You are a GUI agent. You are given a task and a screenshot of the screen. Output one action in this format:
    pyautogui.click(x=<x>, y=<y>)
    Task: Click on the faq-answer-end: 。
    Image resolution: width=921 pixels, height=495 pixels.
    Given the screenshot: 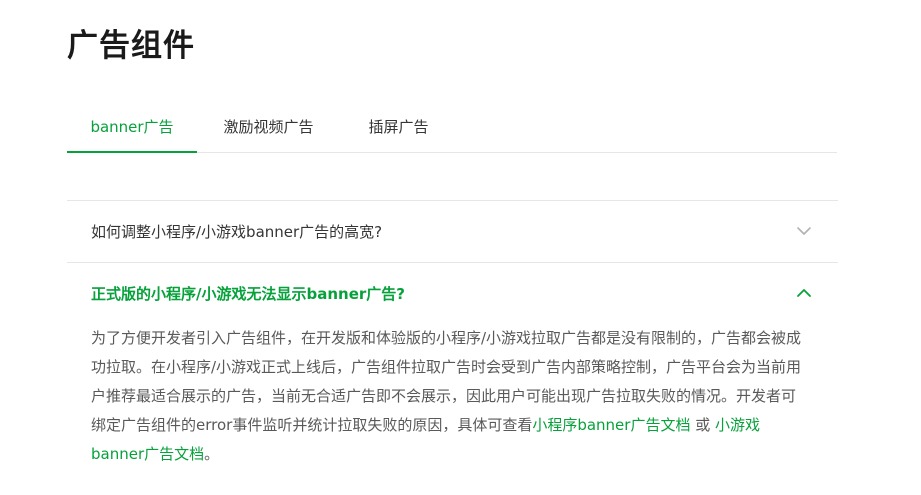 What is the action you would take?
    pyautogui.click(x=212, y=454)
    